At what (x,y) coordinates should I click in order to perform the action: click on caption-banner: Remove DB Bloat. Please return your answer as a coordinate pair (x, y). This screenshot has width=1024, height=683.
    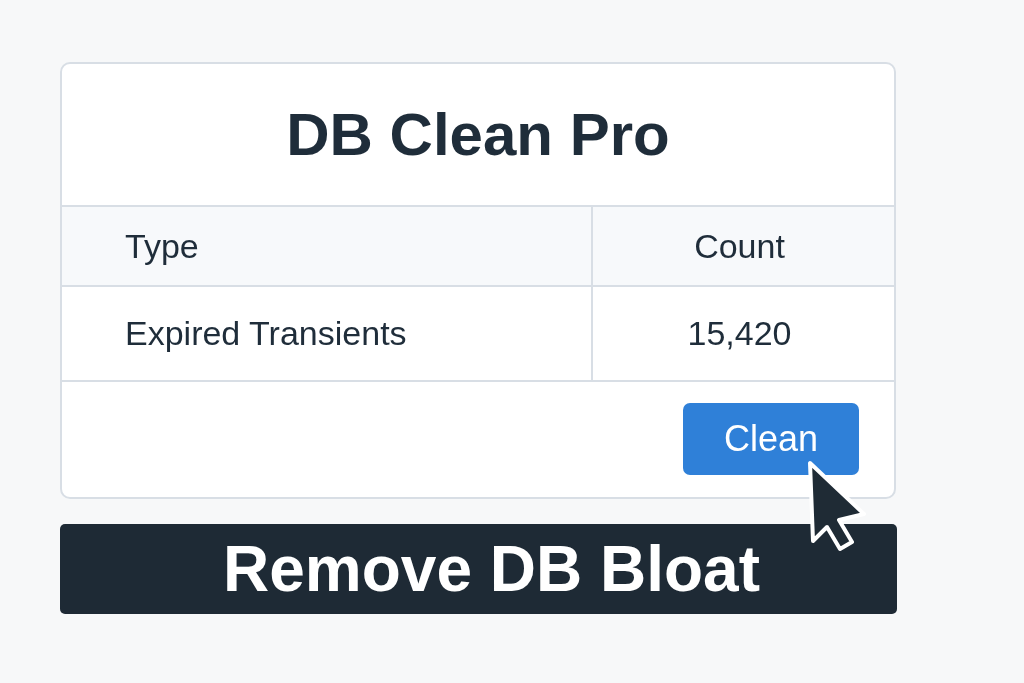
    Looking at the image, I should click on (478, 569).